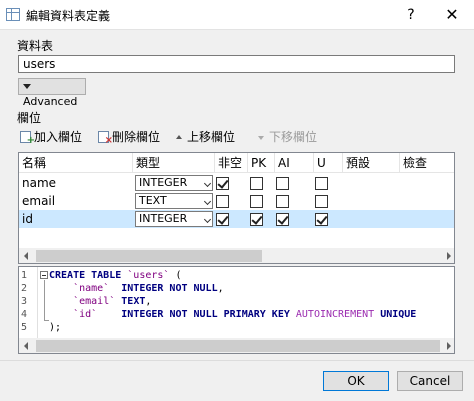  I want to click on code-line-3: `email` TEXT,, so click(100, 301).